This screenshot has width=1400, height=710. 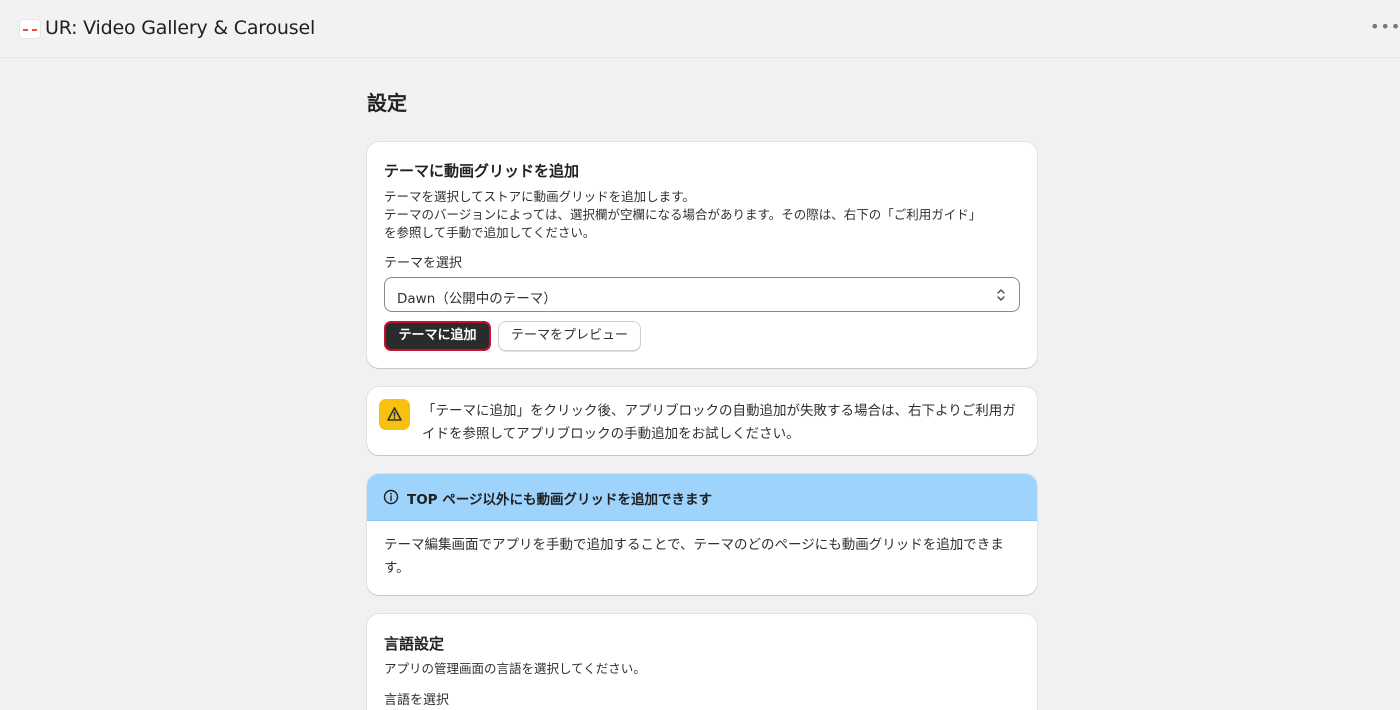 I want to click on app-logo-icon, so click(x=30, y=29).